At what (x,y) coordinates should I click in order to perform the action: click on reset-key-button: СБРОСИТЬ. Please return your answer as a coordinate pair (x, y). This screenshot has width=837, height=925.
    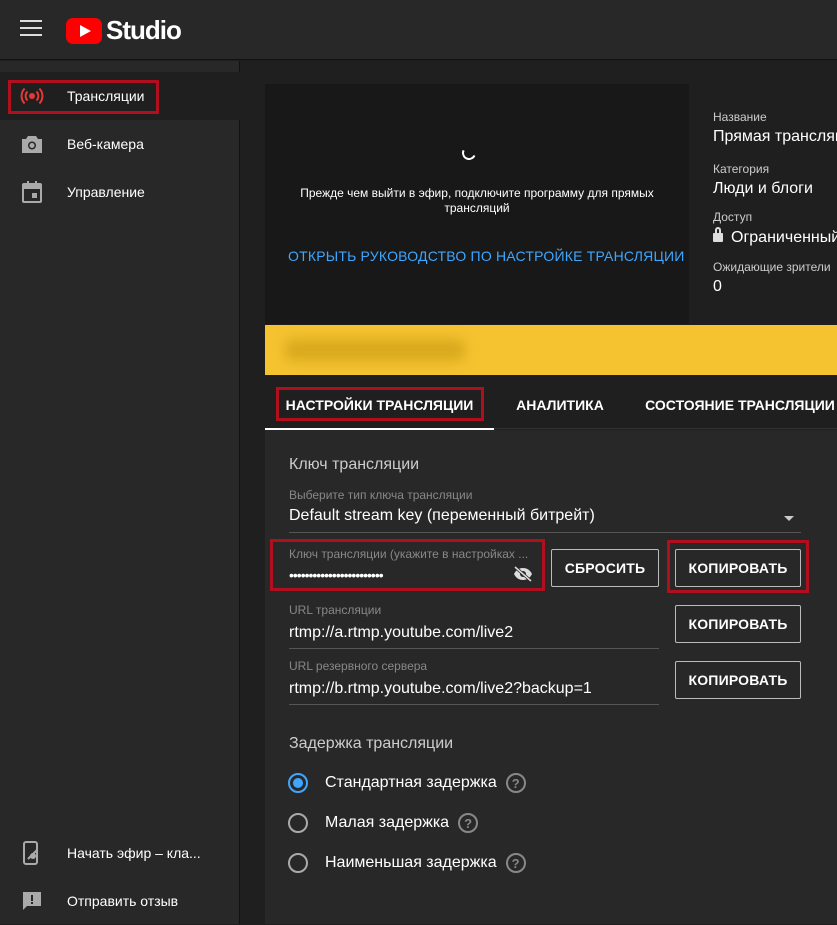
    Looking at the image, I should click on (605, 568).